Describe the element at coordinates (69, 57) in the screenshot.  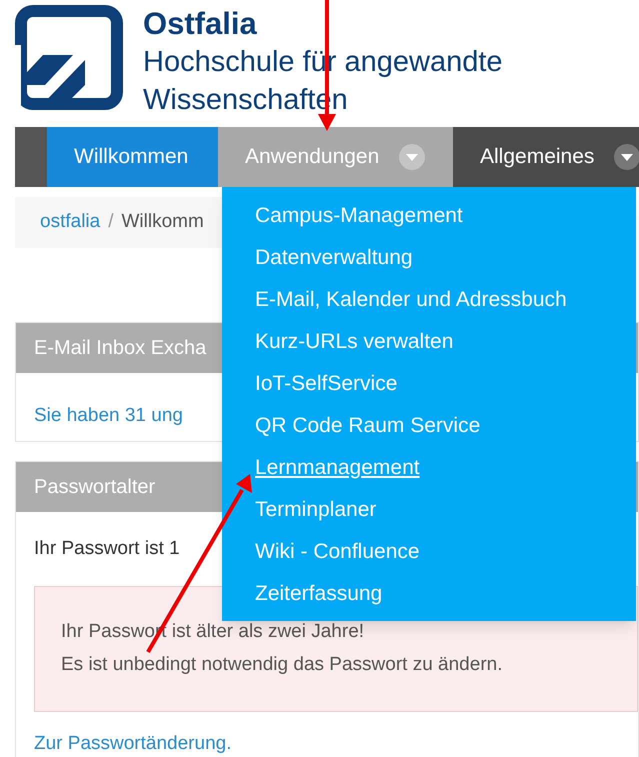
I see `logo-icon` at that location.